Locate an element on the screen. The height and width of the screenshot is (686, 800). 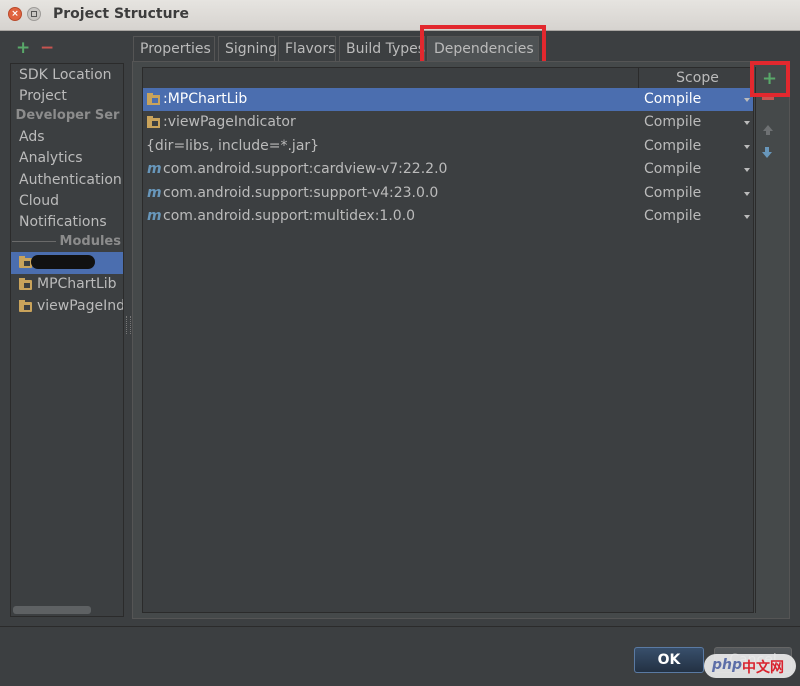
tab-flavors: Flavors is located at coordinates (307, 48).